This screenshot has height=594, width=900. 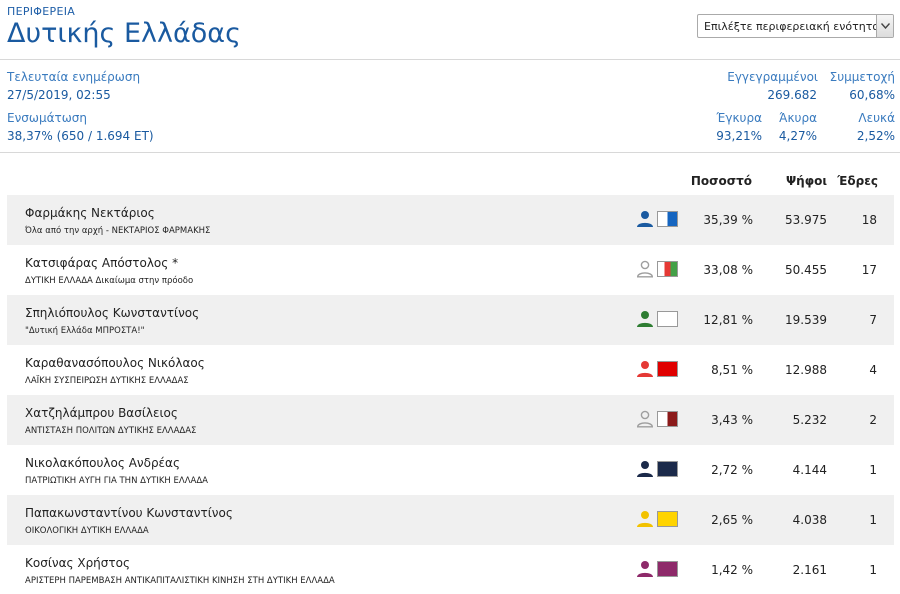 What do you see at coordinates (772, 77) in the screenshot?
I see `registered-label: Εγγεγραμμένοι` at bounding box center [772, 77].